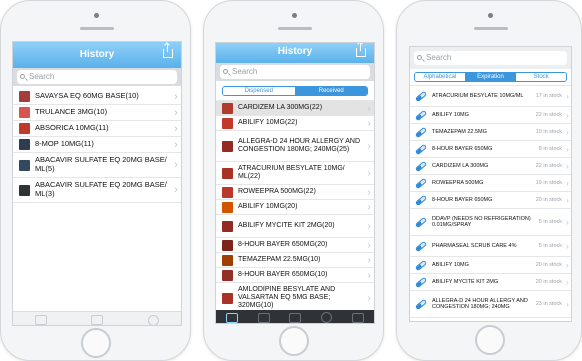 This screenshot has width=582, height=361. I want to click on search-placeholder: Search, so click(439, 57).